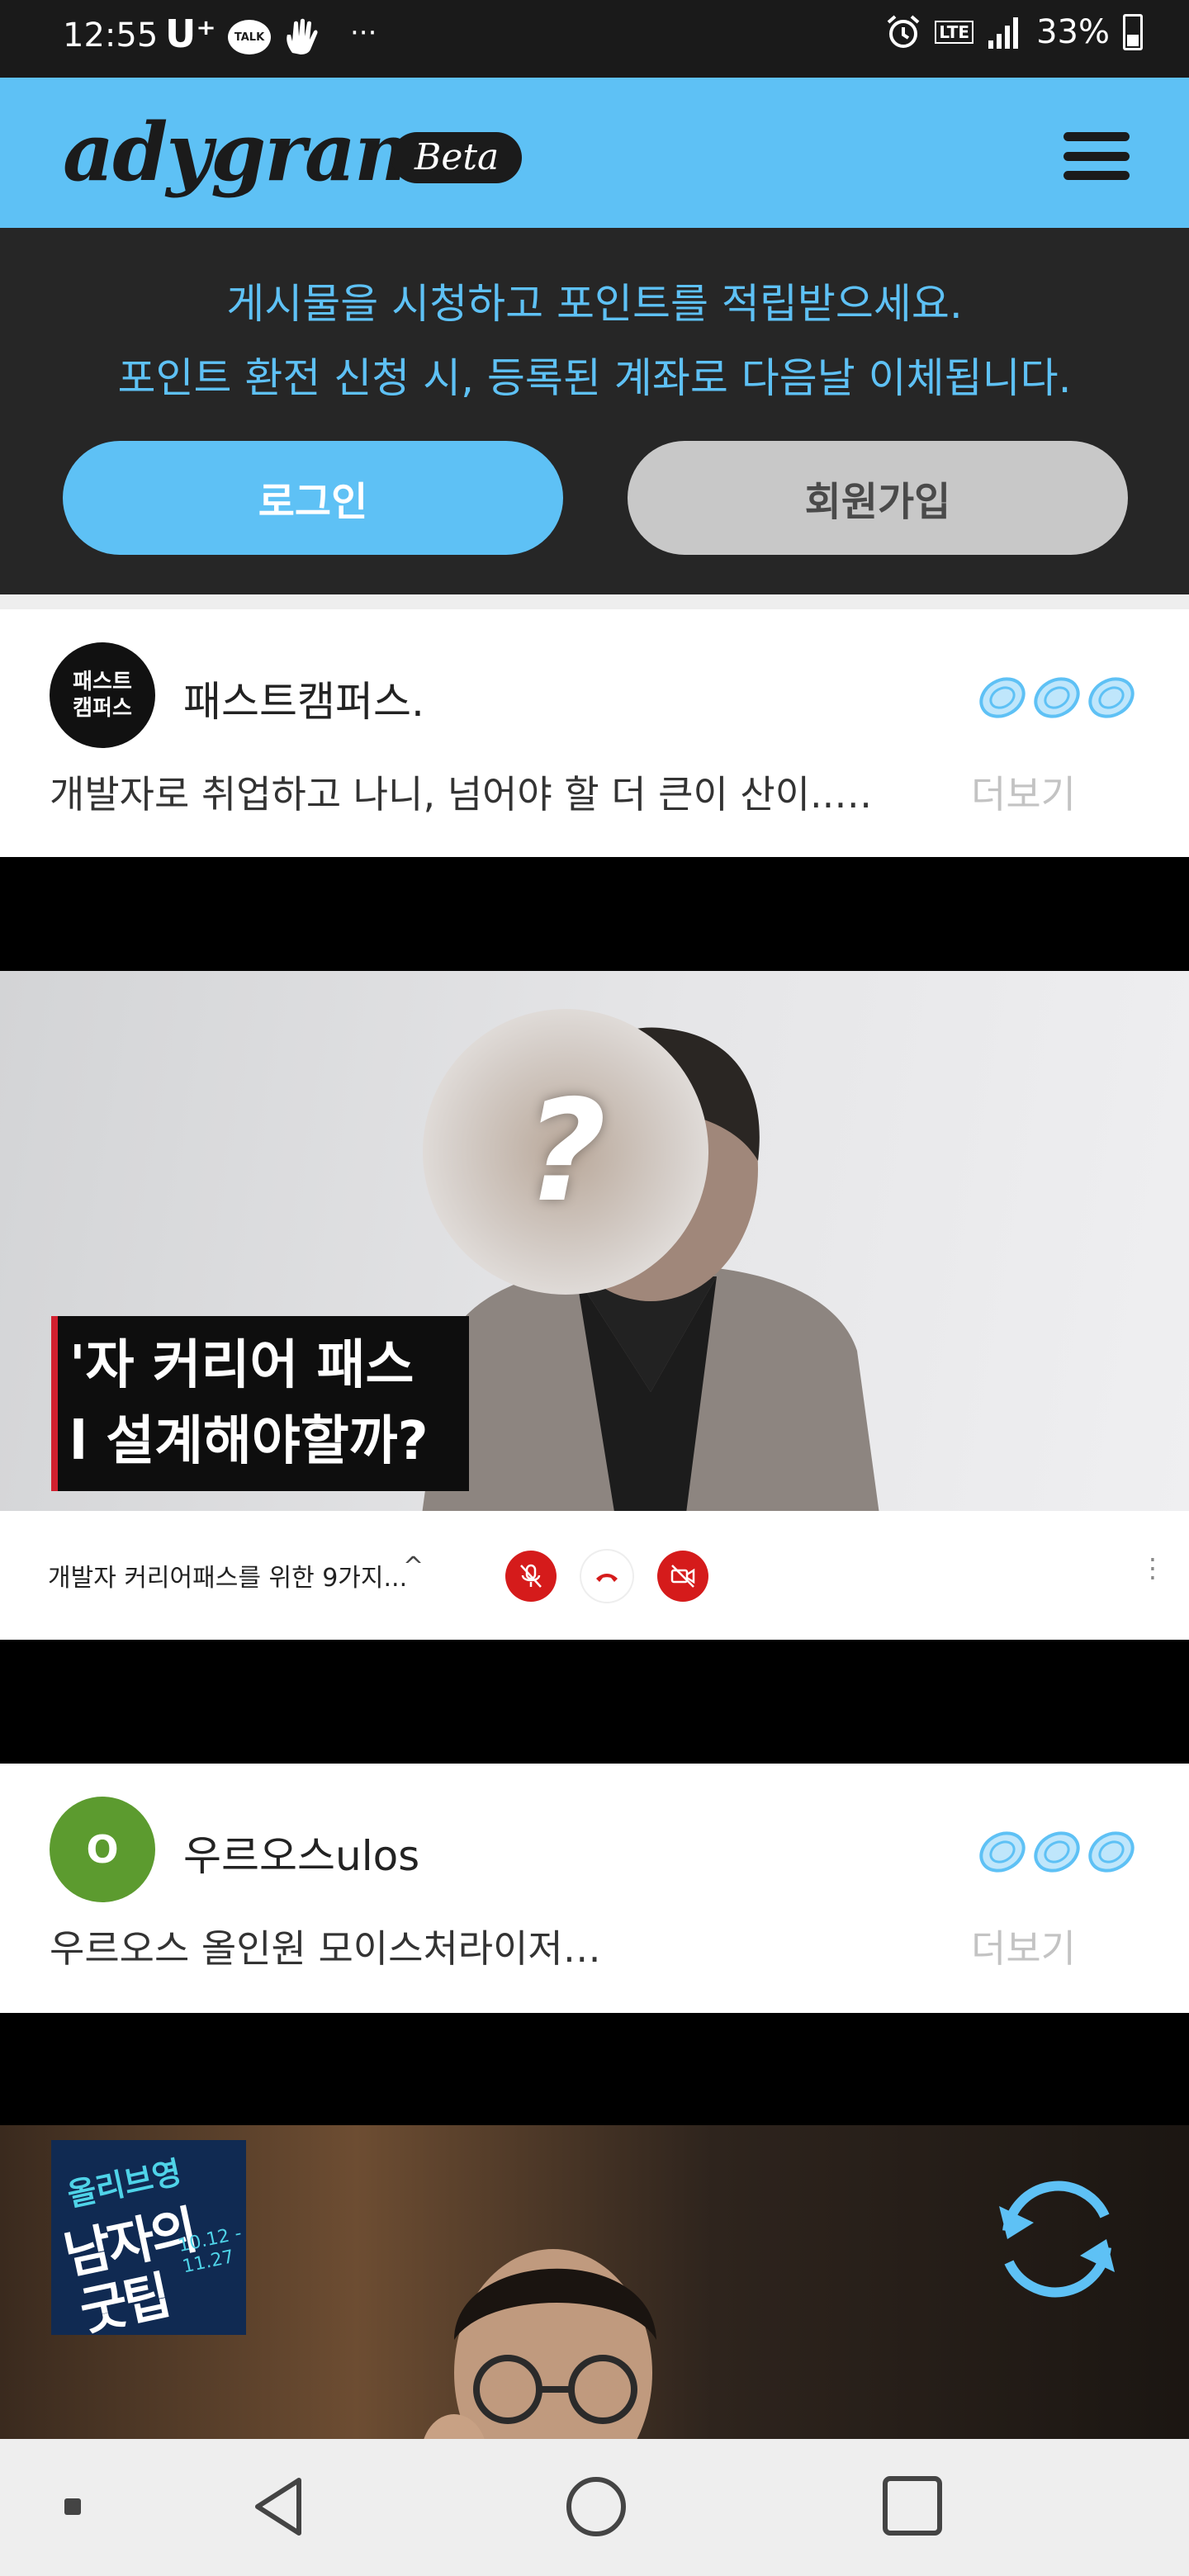 The image size is (1189, 2576). I want to click on avatar-text-line1: 패스트, so click(102, 682).